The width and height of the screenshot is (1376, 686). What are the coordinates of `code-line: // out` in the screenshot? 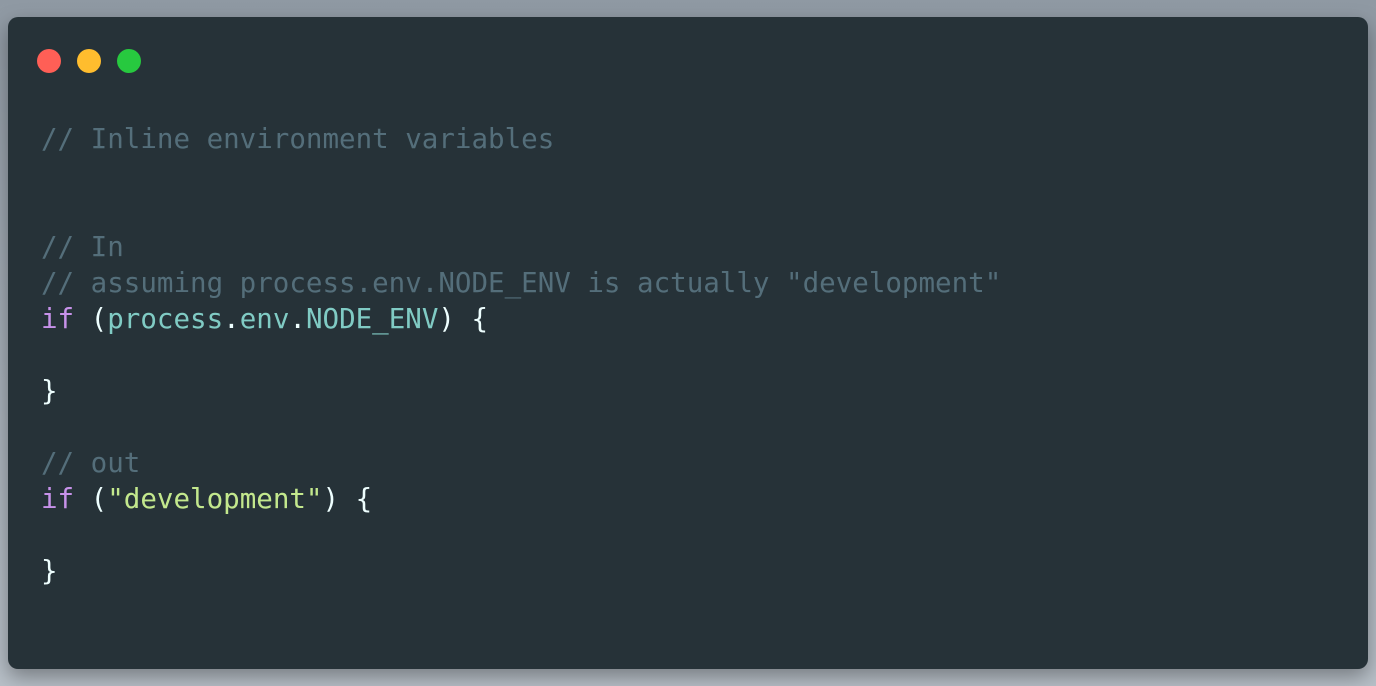 It's located at (521, 463).